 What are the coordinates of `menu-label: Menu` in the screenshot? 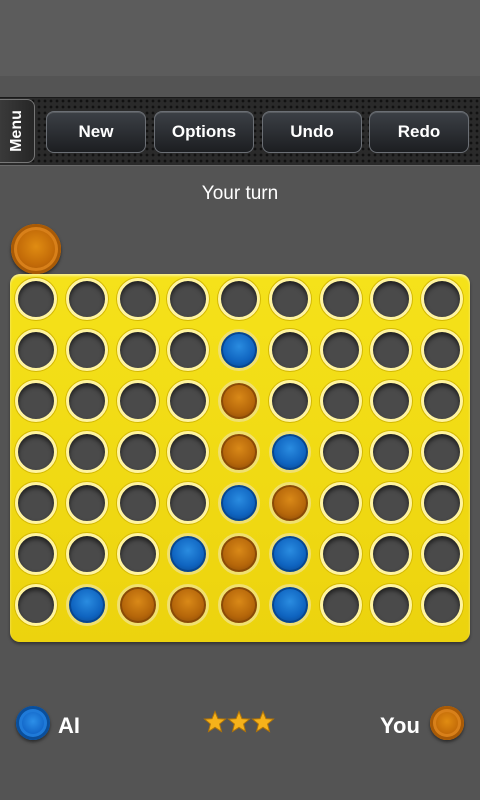 It's located at (16, 131).